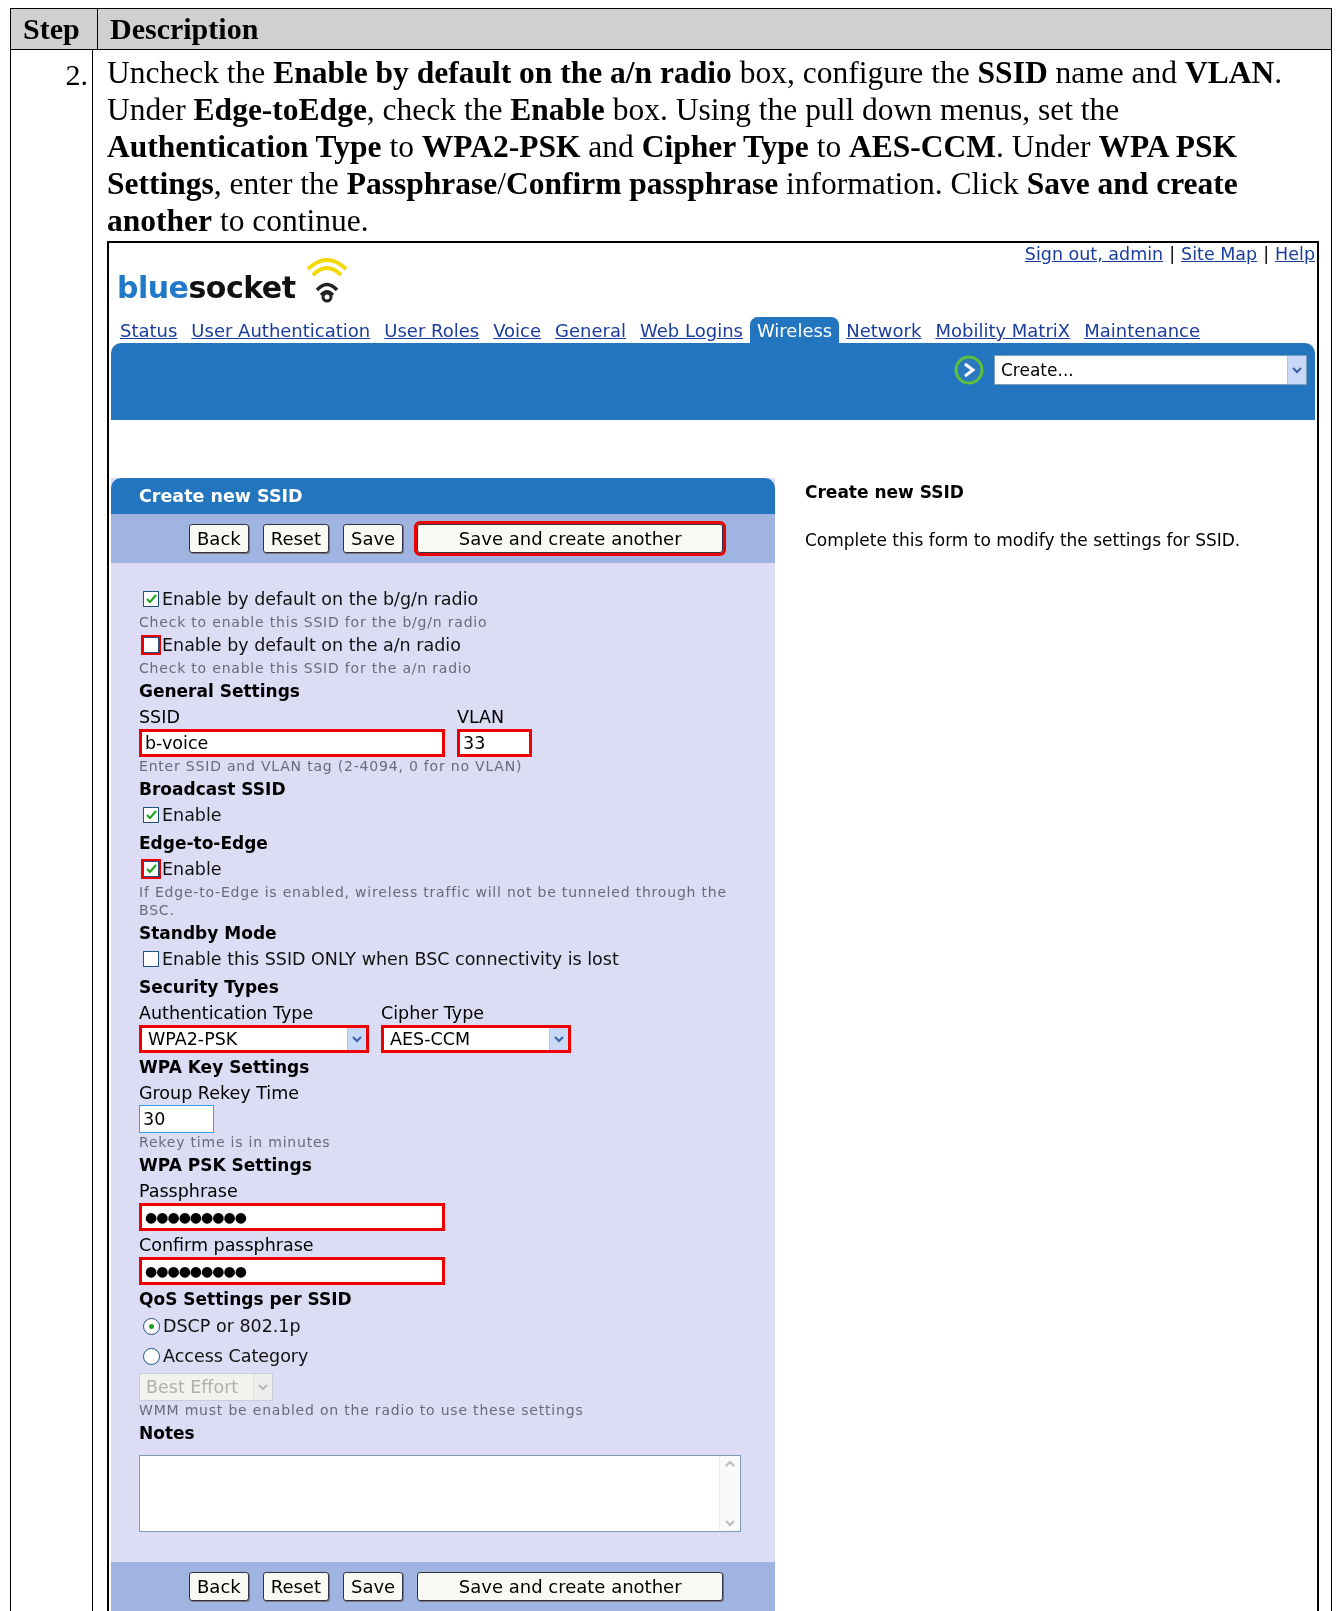  What do you see at coordinates (494, 743) in the screenshot?
I see `input-field: 33` at bounding box center [494, 743].